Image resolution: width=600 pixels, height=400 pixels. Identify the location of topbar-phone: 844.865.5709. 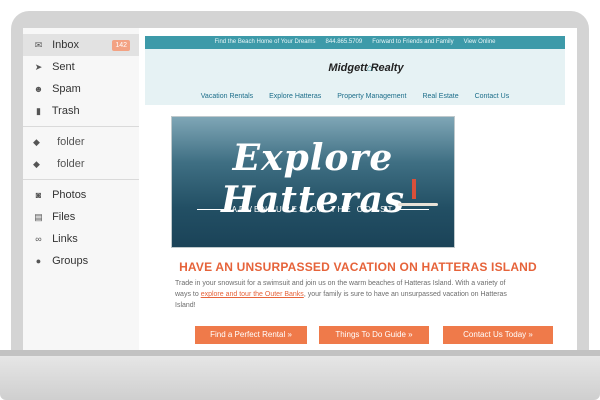
(344, 42).